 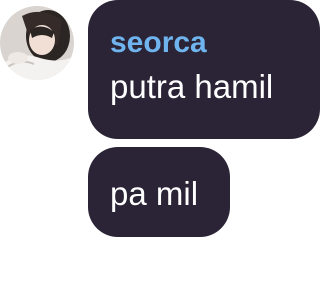 I want to click on message-bubble: pa mil, so click(x=159, y=192).